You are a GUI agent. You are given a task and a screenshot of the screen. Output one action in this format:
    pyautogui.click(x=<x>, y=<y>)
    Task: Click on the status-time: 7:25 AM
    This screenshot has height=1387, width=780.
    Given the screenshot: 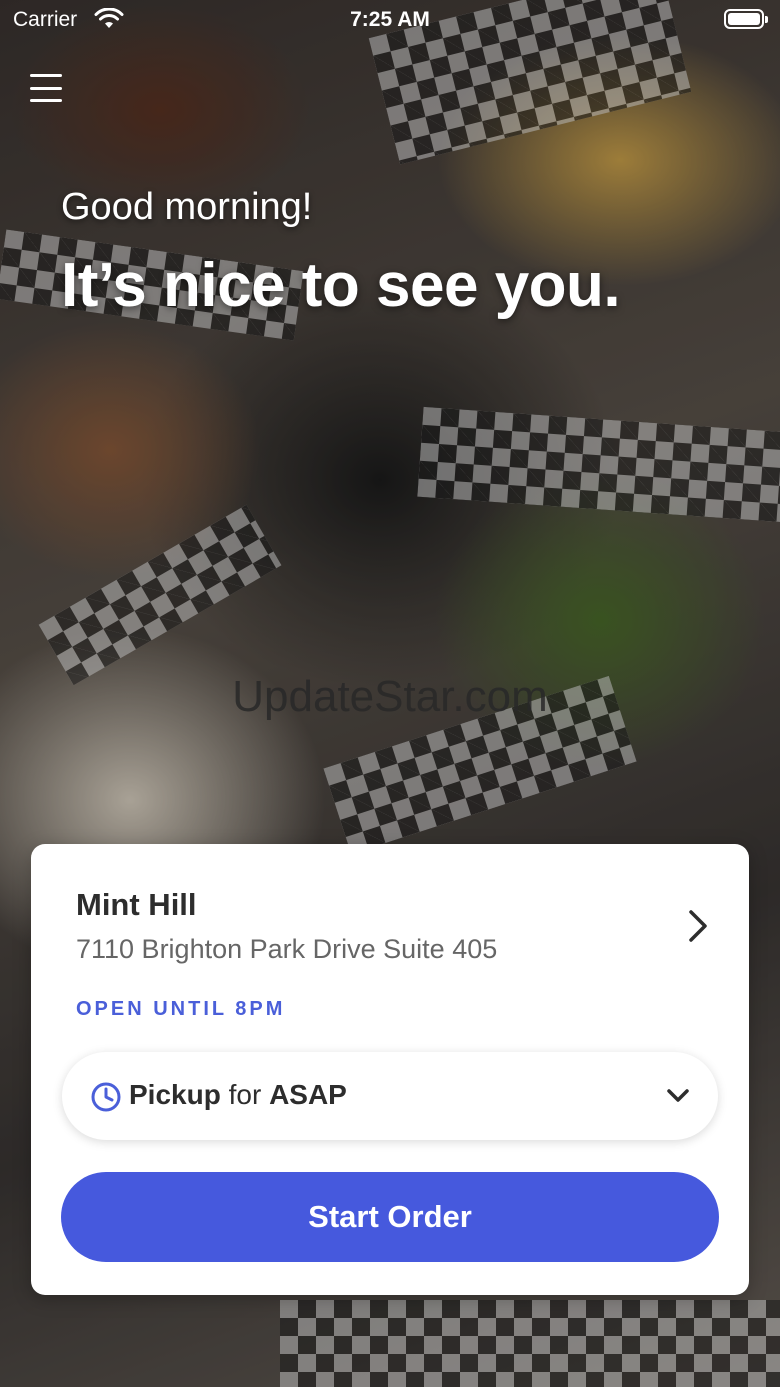 What is the action you would take?
    pyautogui.click(x=390, y=19)
    